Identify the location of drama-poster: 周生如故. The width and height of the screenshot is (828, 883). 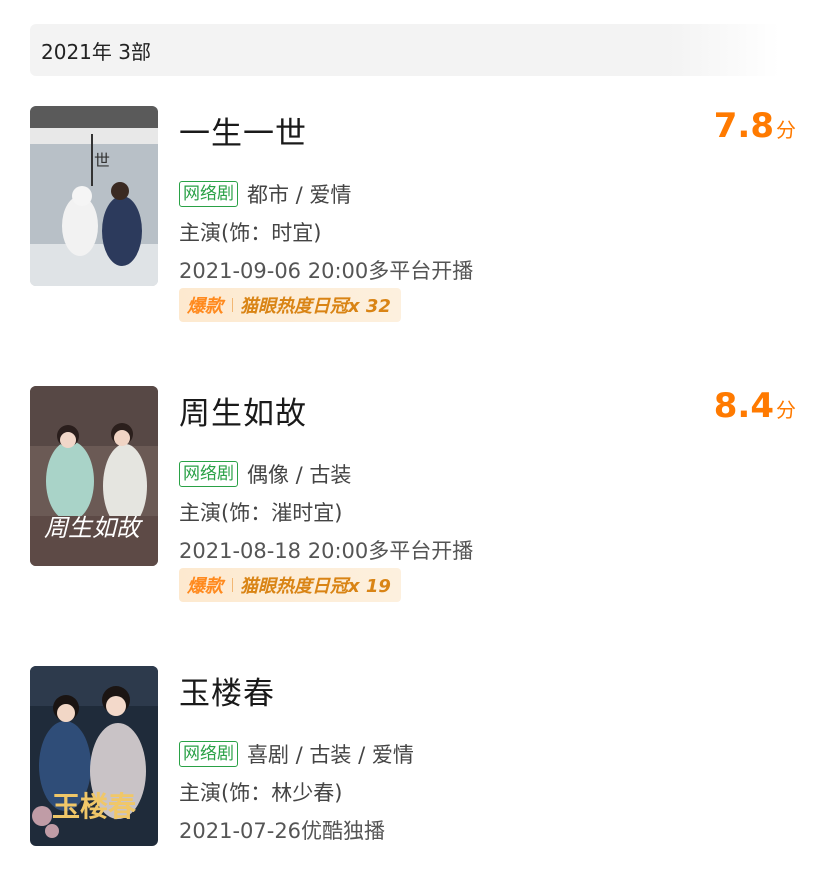
(94, 476).